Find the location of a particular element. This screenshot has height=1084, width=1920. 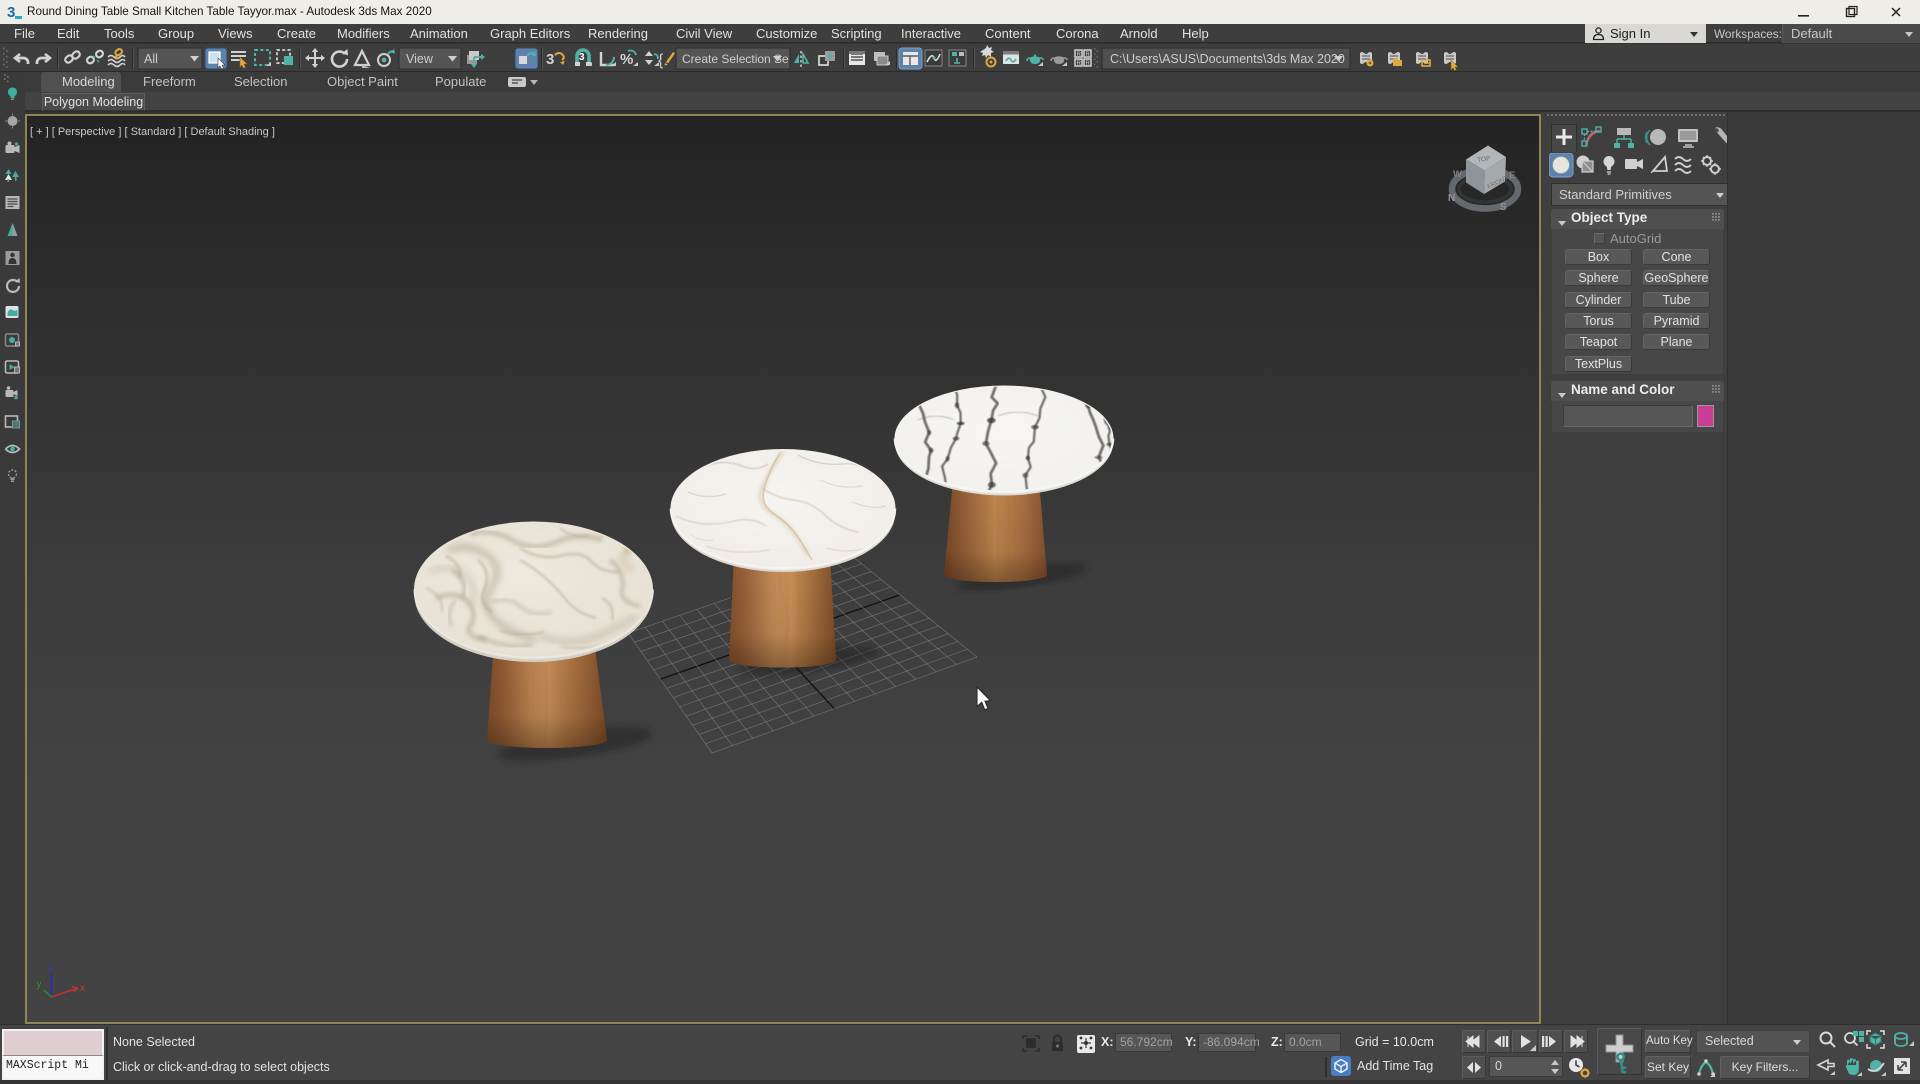

svg-text: y is located at coordinates (39, 984).